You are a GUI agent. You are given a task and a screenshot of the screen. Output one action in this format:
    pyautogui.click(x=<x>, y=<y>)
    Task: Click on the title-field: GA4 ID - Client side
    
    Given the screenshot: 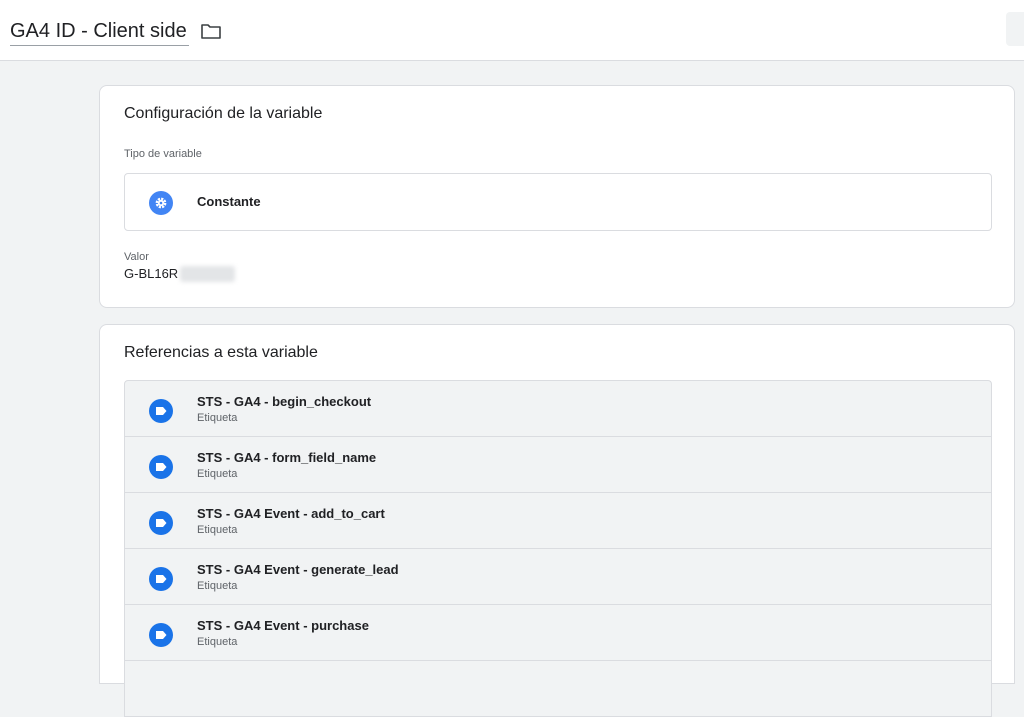 What is the action you would take?
    pyautogui.click(x=99, y=32)
    